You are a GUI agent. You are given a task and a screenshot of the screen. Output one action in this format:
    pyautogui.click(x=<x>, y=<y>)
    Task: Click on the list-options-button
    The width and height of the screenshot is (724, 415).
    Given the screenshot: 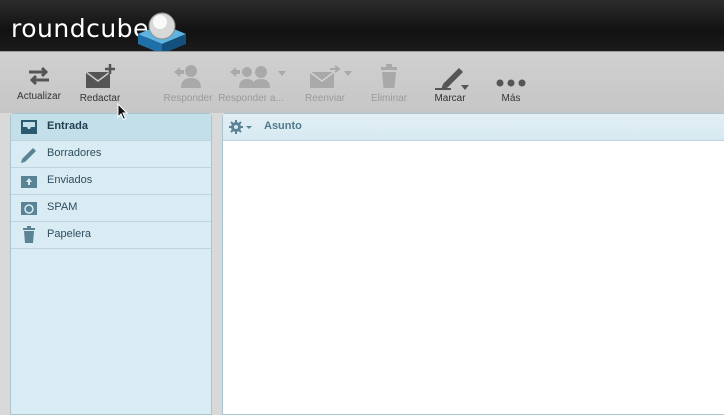 What is the action you would take?
    pyautogui.click(x=240, y=127)
    